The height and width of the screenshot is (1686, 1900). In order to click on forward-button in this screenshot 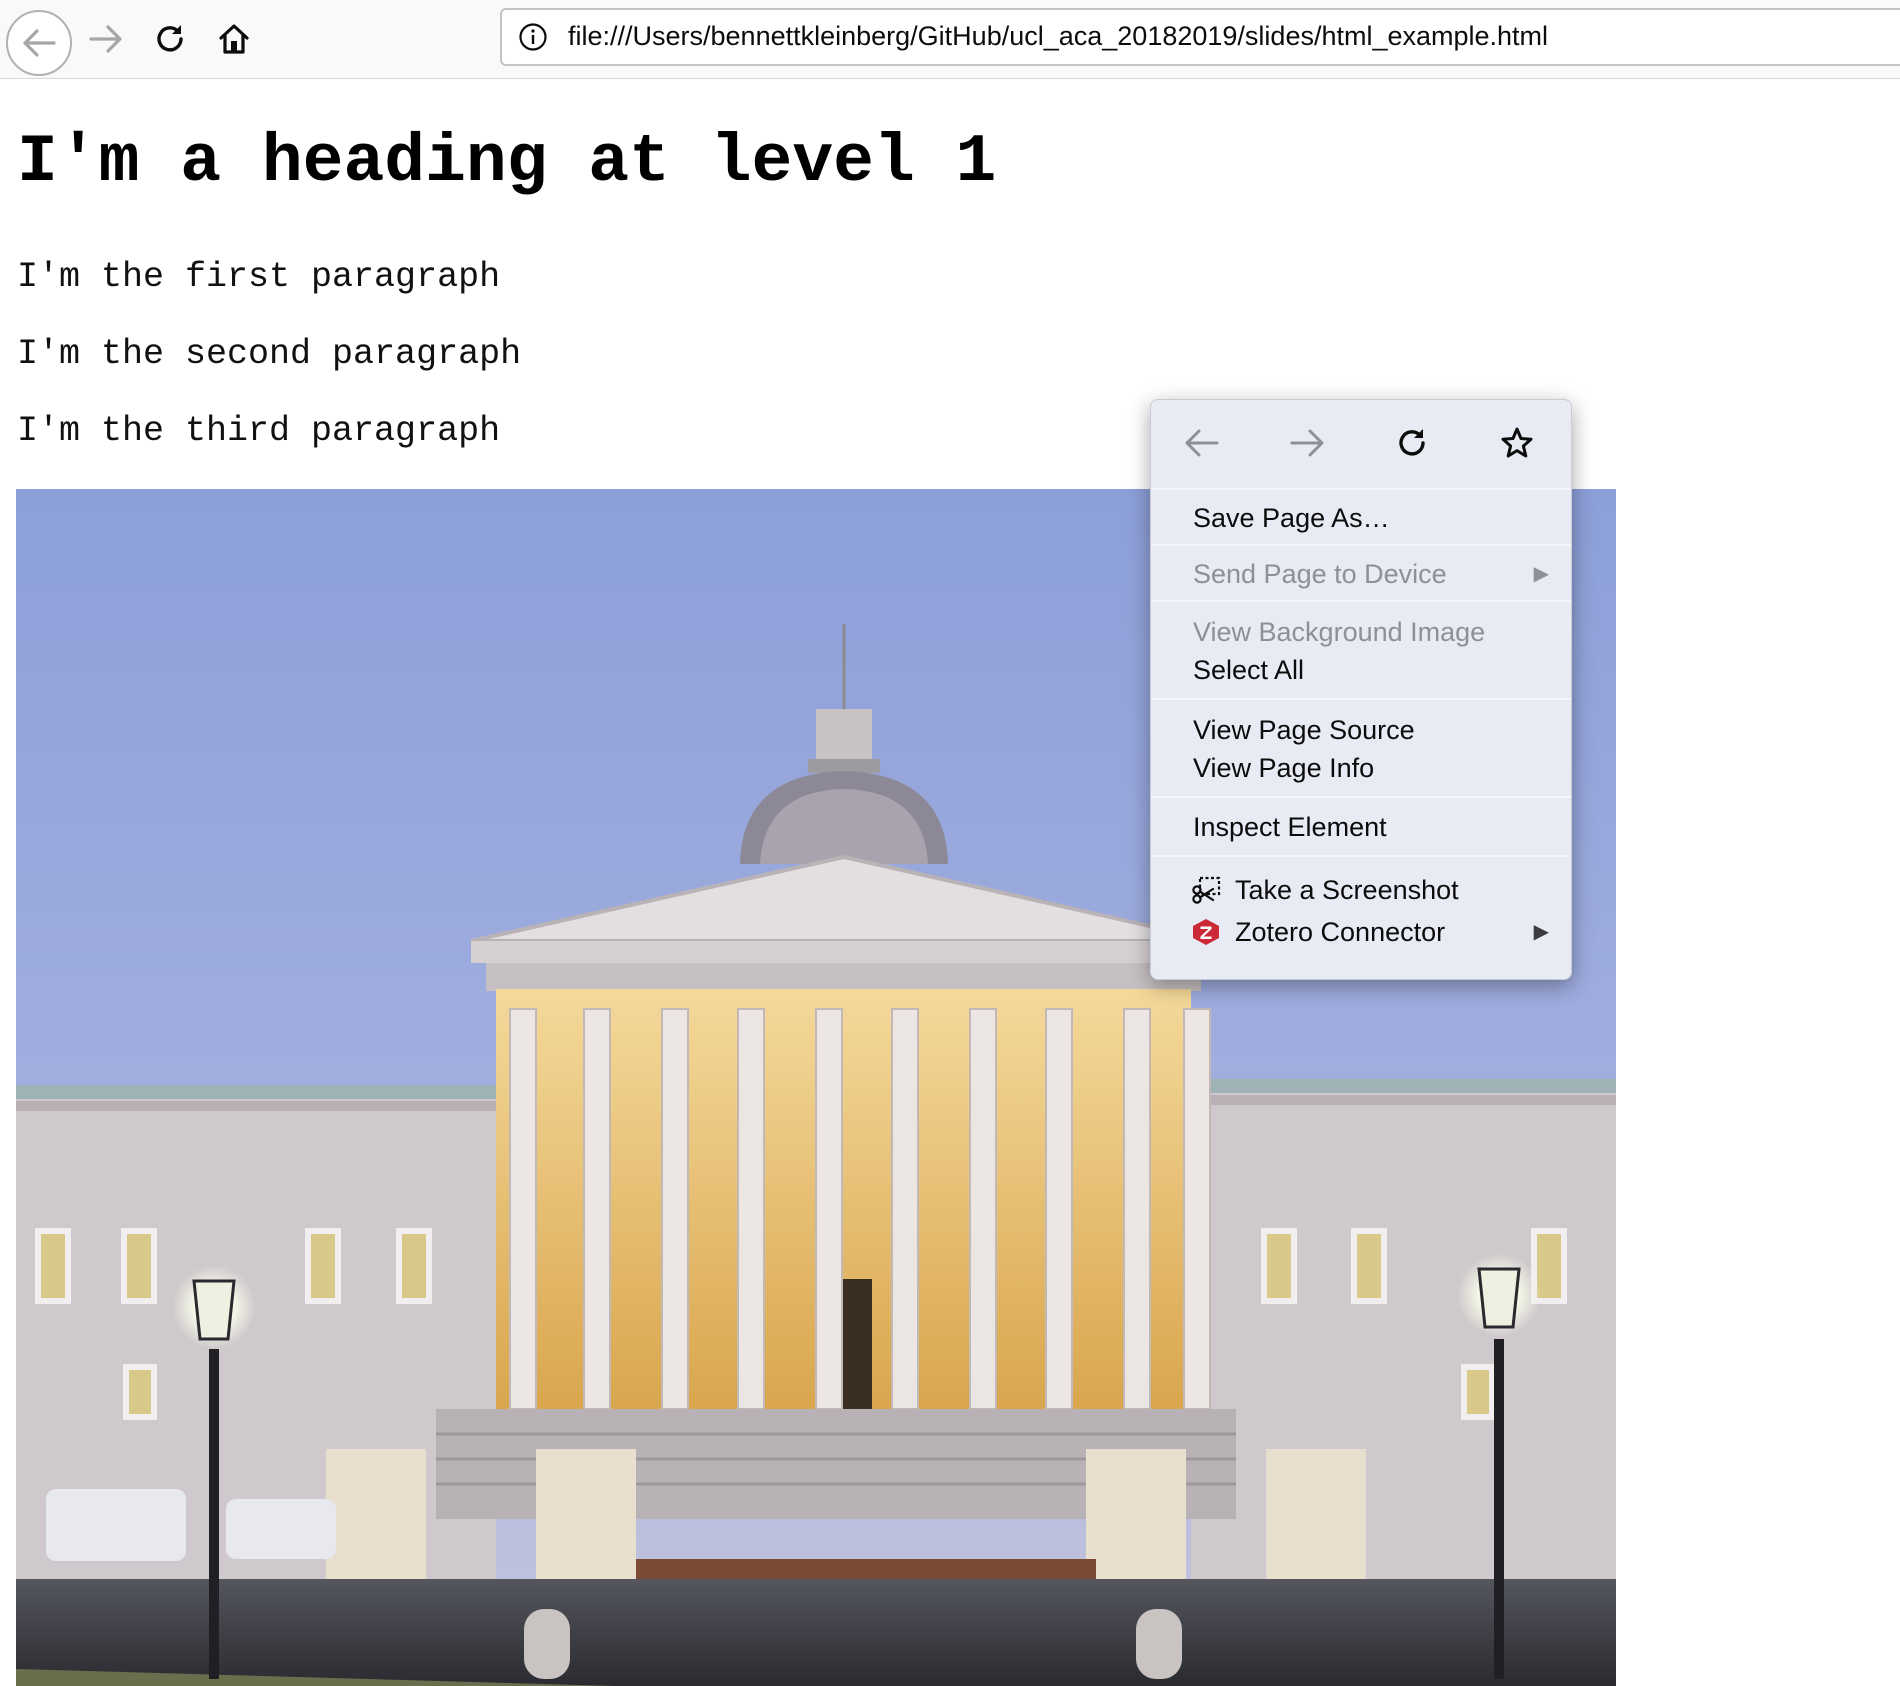, I will do `click(106, 39)`.